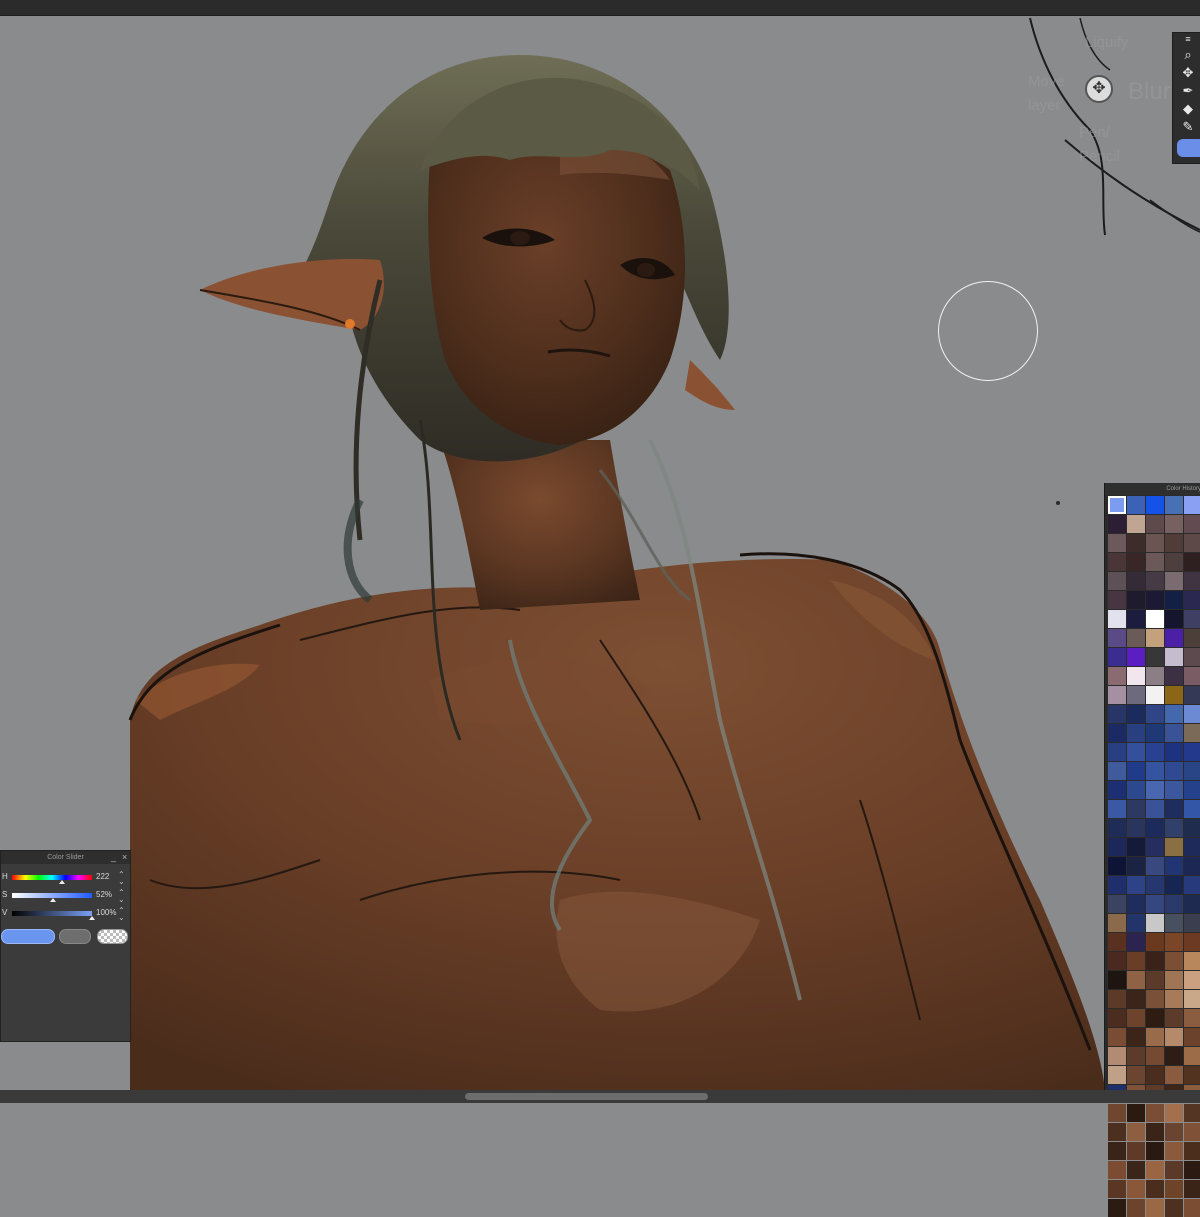 The width and height of the screenshot is (1200, 1217). I want to click on minimize-icon: _, so click(113, 857).